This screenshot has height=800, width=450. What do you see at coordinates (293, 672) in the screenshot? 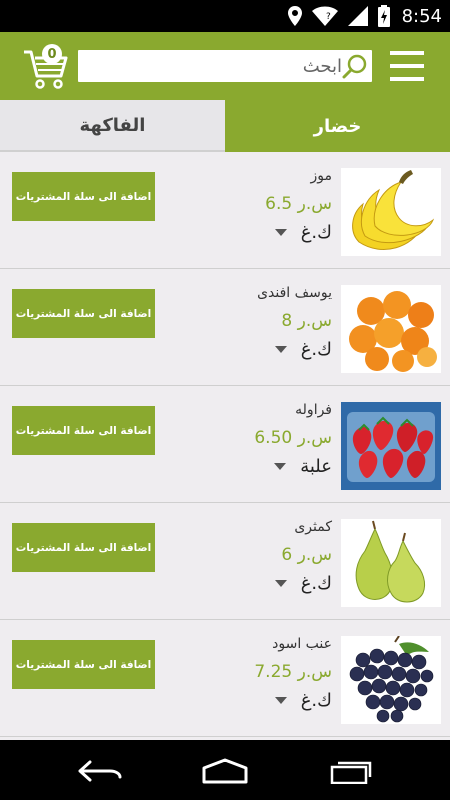
I see `product-price: س.ر 7.25` at bounding box center [293, 672].